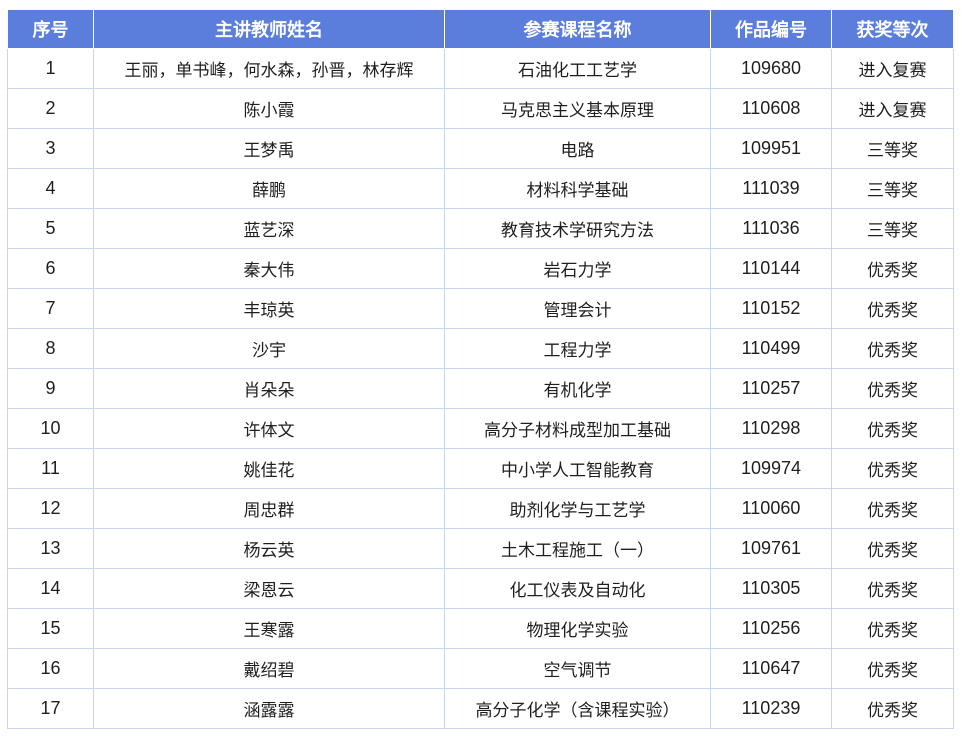  What do you see at coordinates (577, 708) in the screenshot?
I see `cell-course-name: 高分子化学（含课程实验）` at bounding box center [577, 708].